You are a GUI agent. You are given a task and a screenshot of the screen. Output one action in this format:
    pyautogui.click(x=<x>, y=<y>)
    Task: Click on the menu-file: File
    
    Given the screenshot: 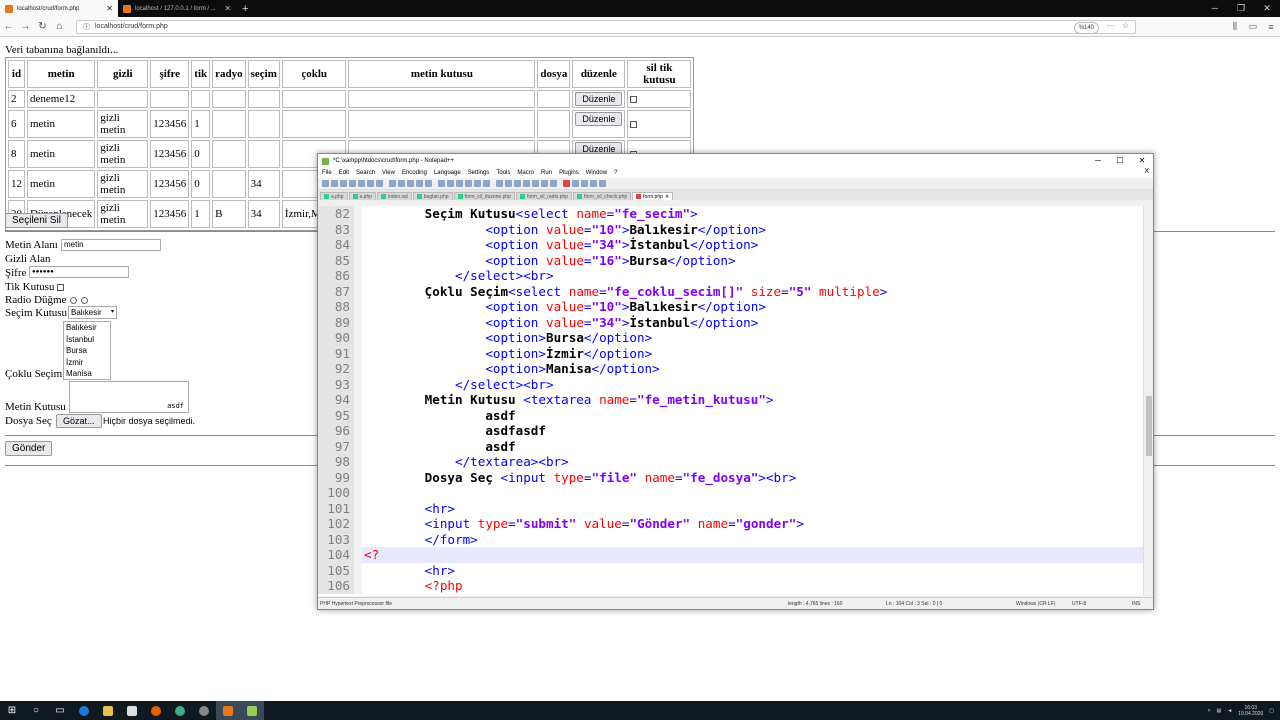 What is the action you would take?
    pyautogui.click(x=327, y=173)
    